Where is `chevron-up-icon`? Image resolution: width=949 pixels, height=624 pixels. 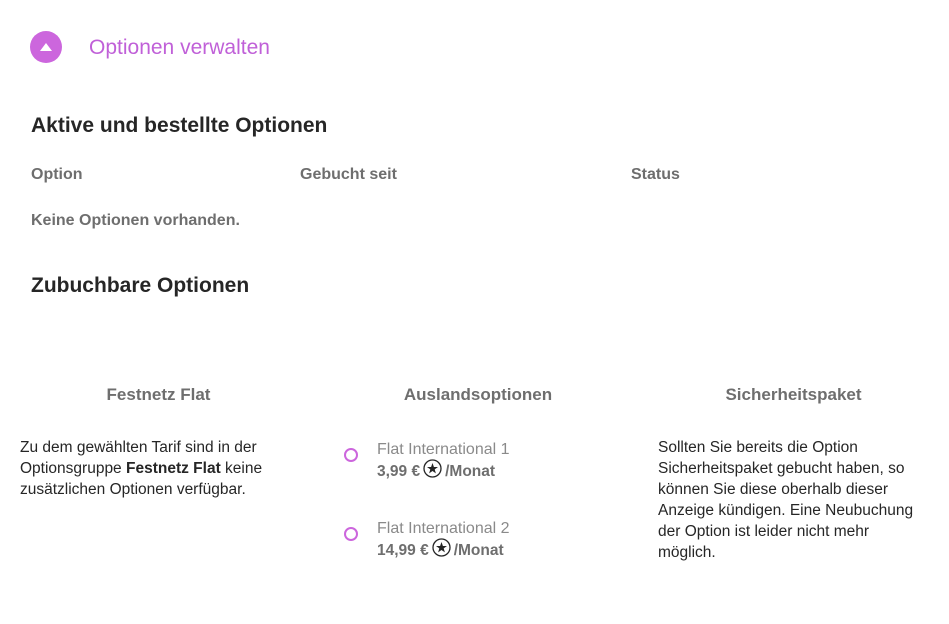 chevron-up-icon is located at coordinates (46, 47).